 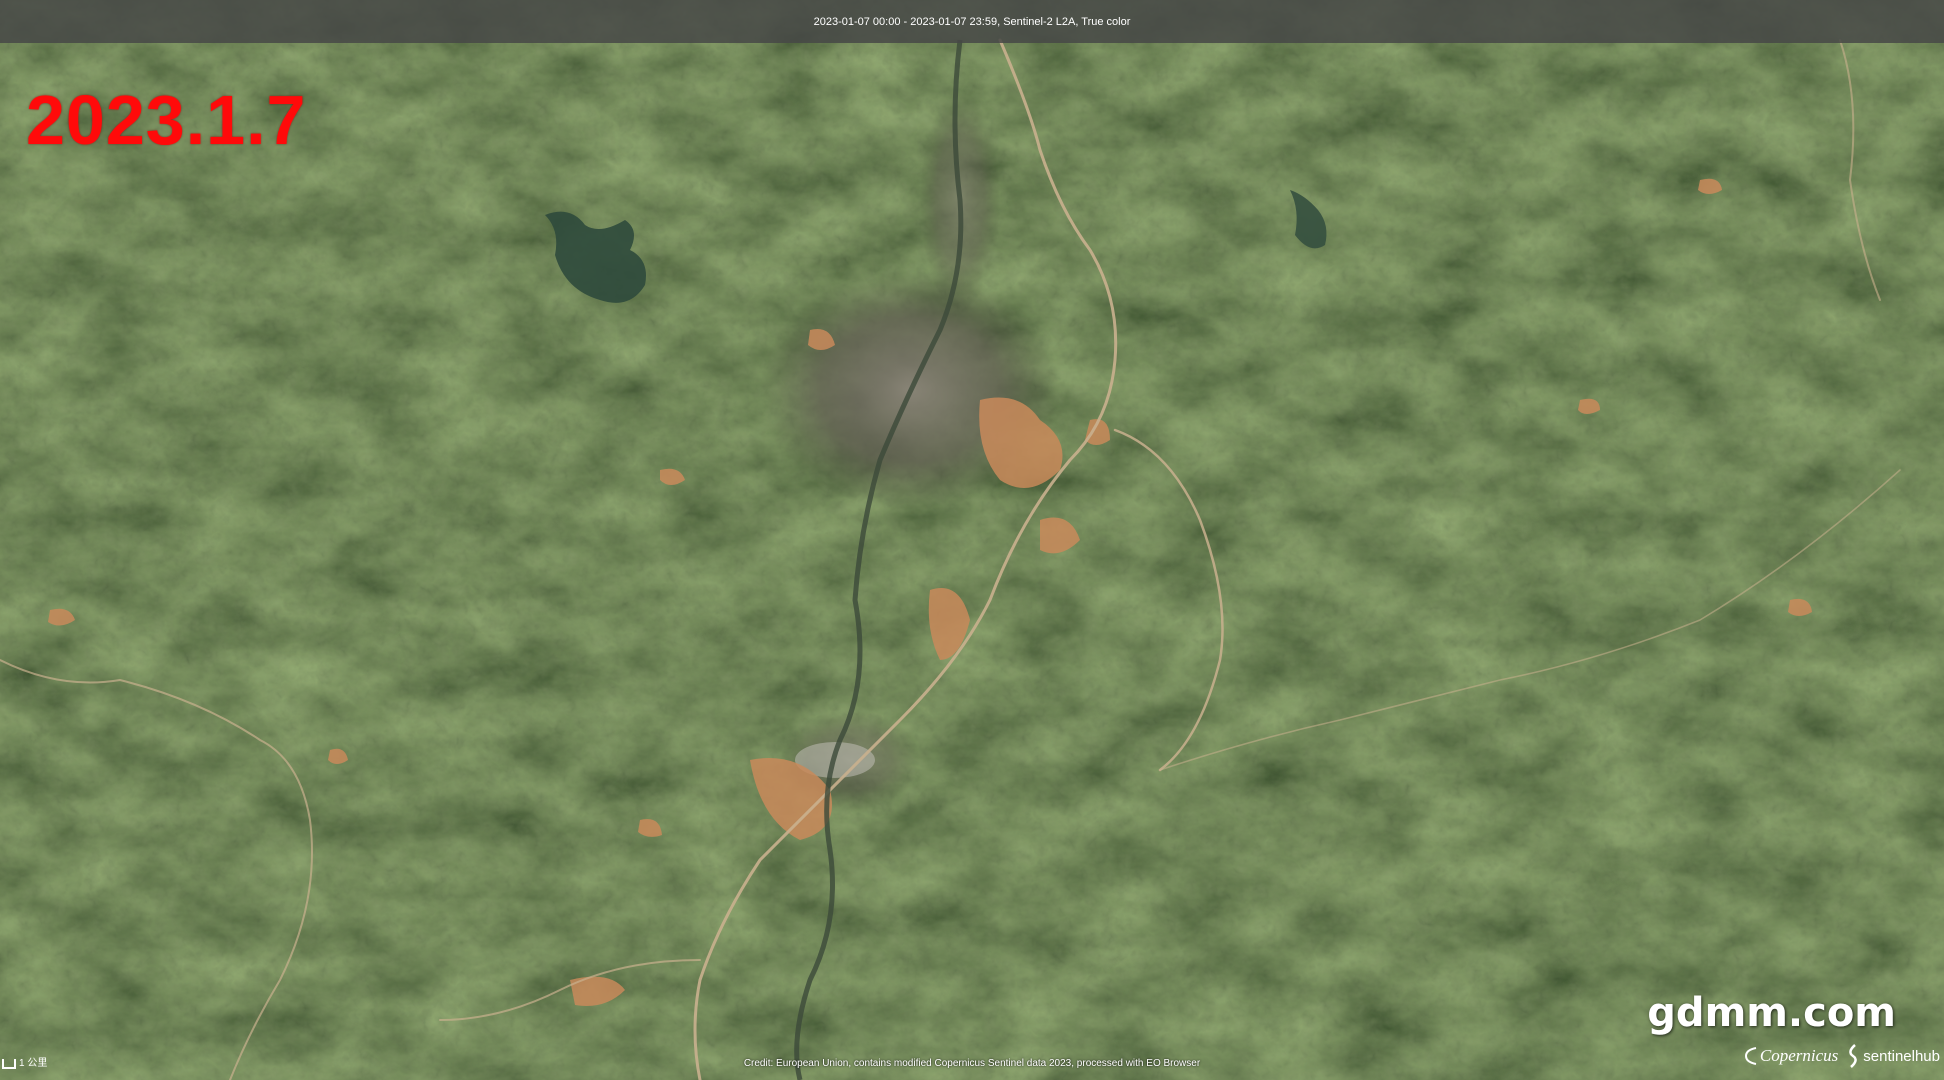 I want to click on copernicus-logo: Copernicus, so click(x=1791, y=1056).